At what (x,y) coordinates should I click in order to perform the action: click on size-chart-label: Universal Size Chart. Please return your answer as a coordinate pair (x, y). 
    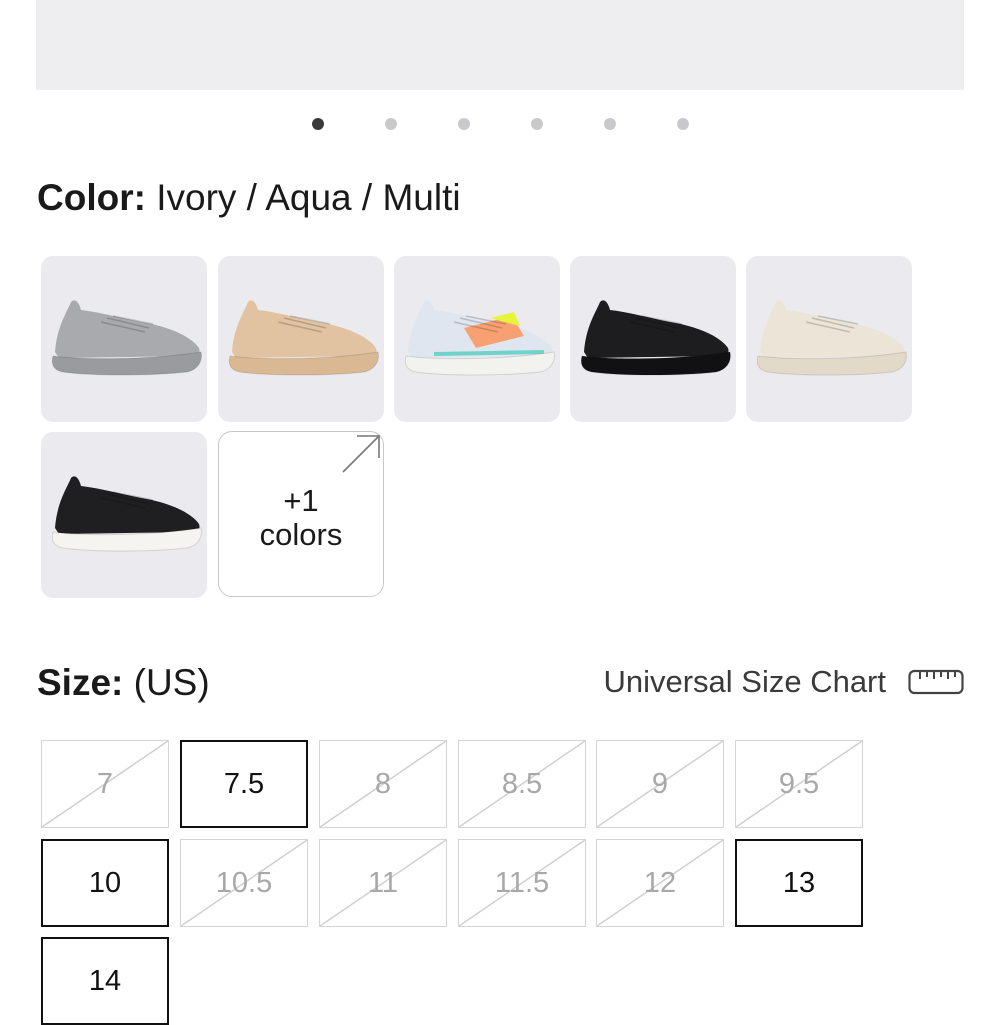
    Looking at the image, I should click on (744, 681).